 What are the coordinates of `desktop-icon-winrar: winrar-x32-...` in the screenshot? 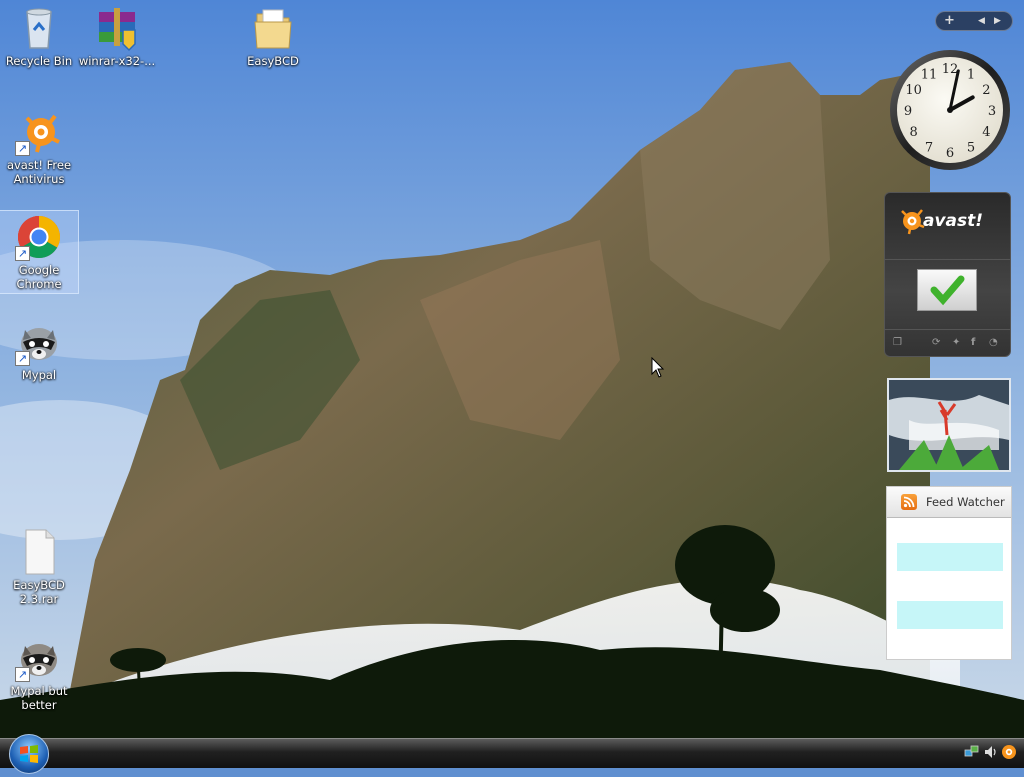 It's located at (117, 36).